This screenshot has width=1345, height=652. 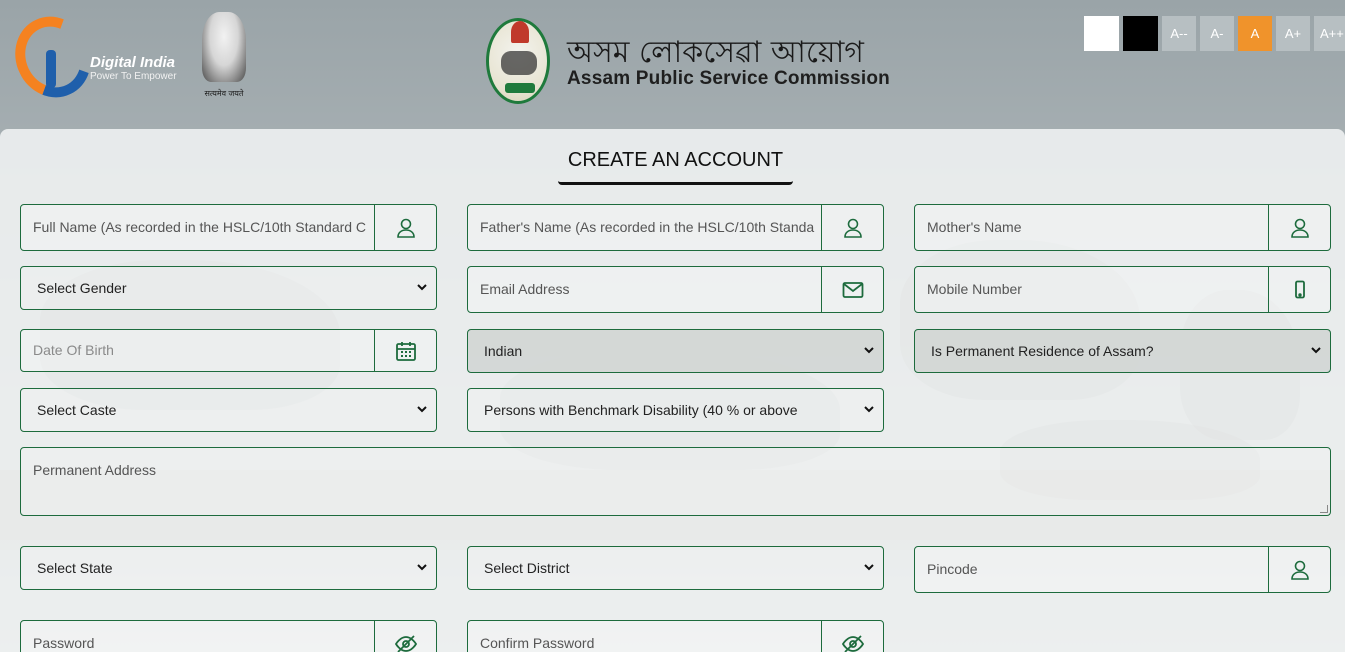 I want to click on mobile-field: Mobile Number, so click(x=1122, y=289).